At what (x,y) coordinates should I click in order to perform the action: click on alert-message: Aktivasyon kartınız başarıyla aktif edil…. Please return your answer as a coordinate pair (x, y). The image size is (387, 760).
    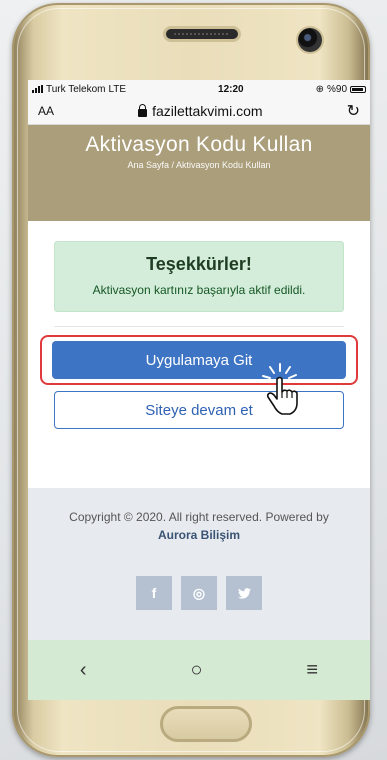
    Looking at the image, I should click on (199, 290).